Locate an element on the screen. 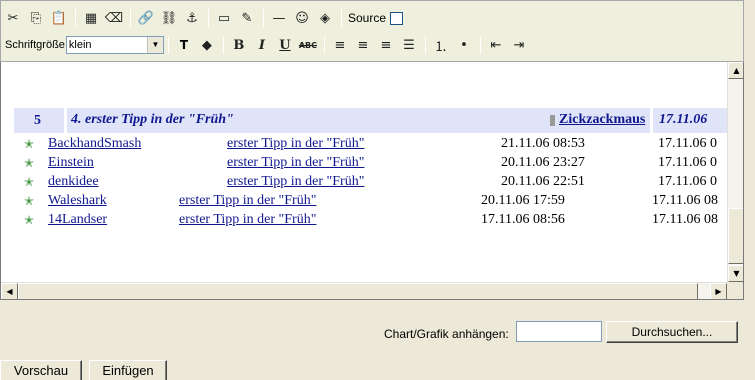 The height and width of the screenshot is (380, 755). reply-author-link: Einstein is located at coordinates (71, 163).